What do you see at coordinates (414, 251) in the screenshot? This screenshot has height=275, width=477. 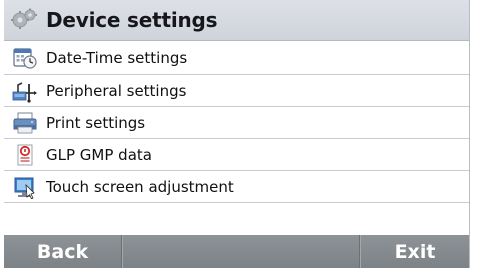 I see `exit-button: Exit` at bounding box center [414, 251].